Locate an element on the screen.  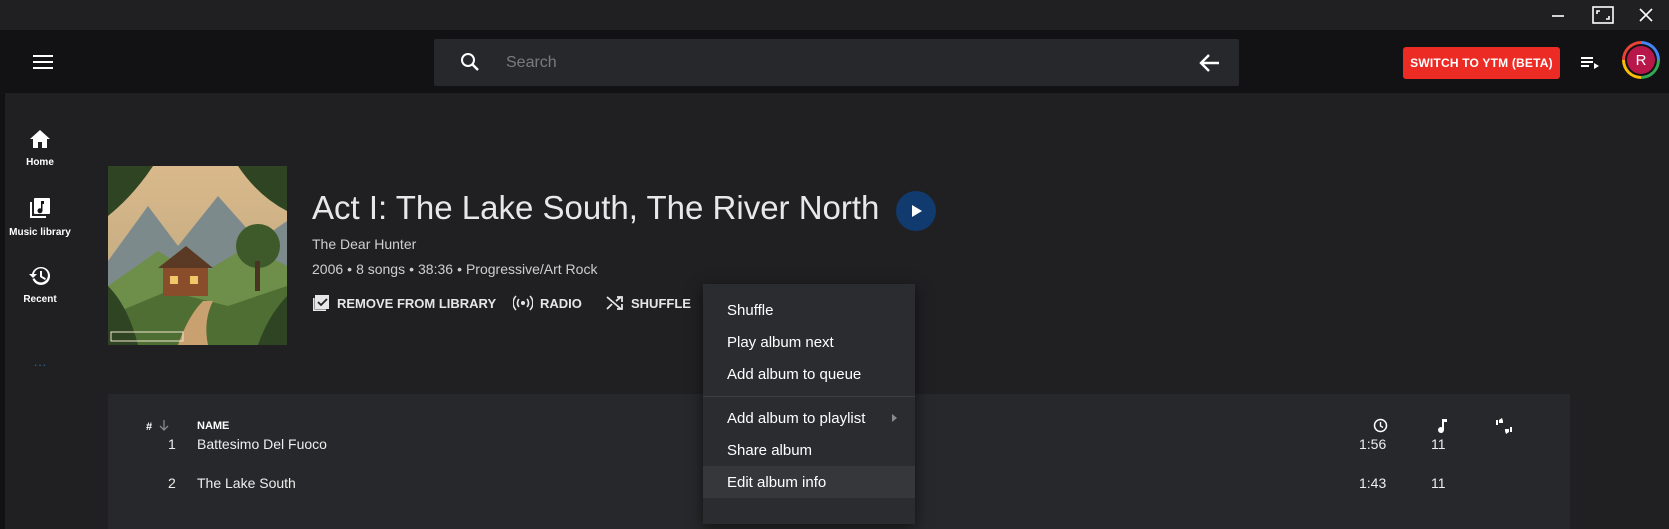
track-duration: 1:56 is located at coordinates (1373, 444).